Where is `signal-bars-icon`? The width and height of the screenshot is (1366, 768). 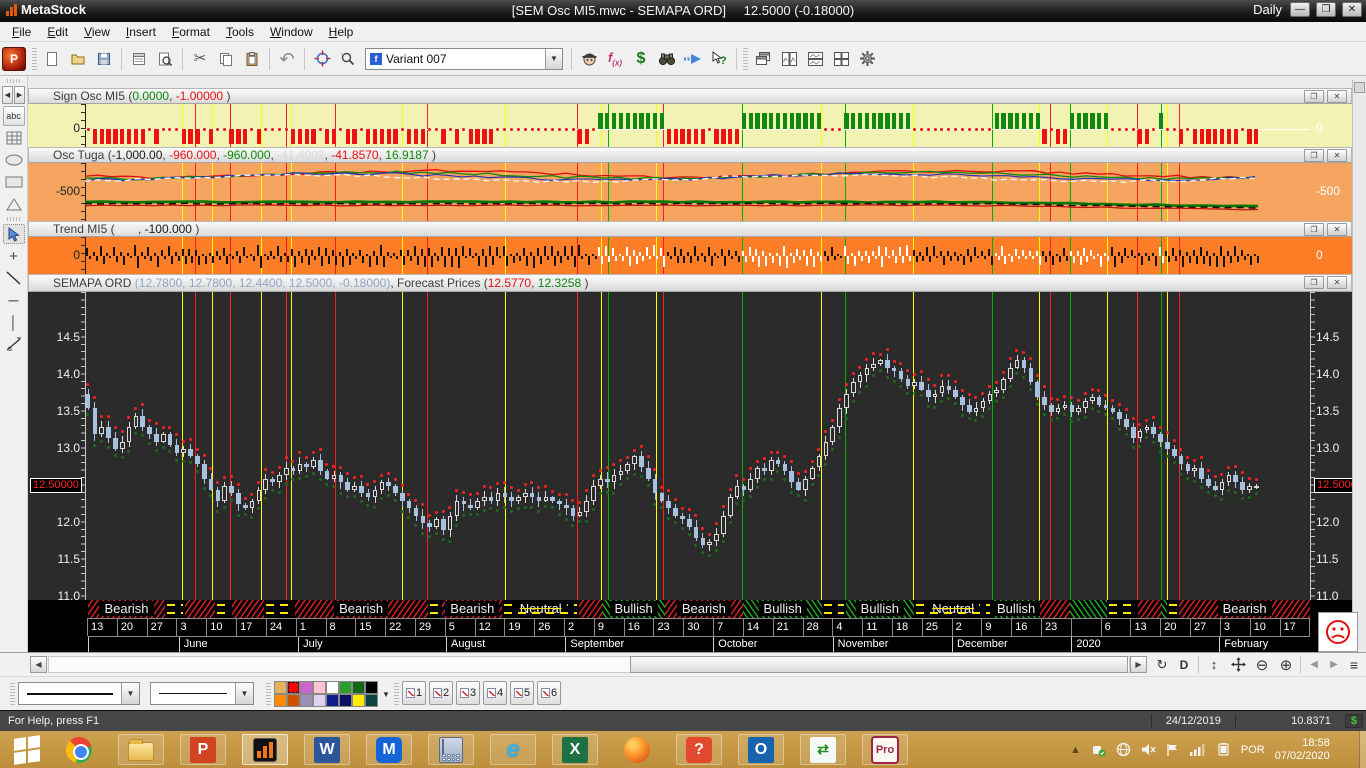
signal-bars-icon is located at coordinates (1197, 749).